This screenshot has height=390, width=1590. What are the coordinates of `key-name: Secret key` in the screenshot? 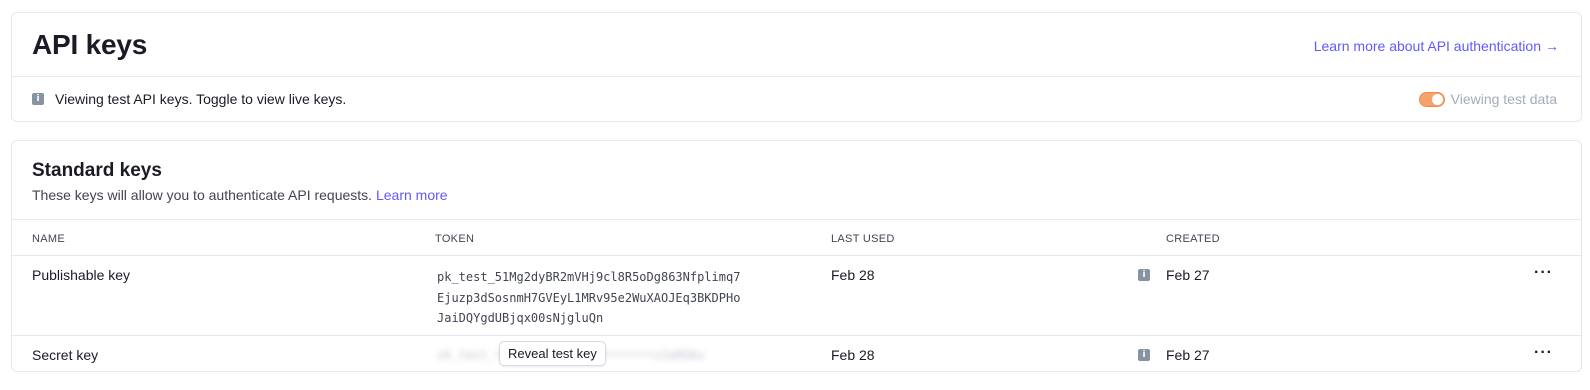 It's located at (65, 355).